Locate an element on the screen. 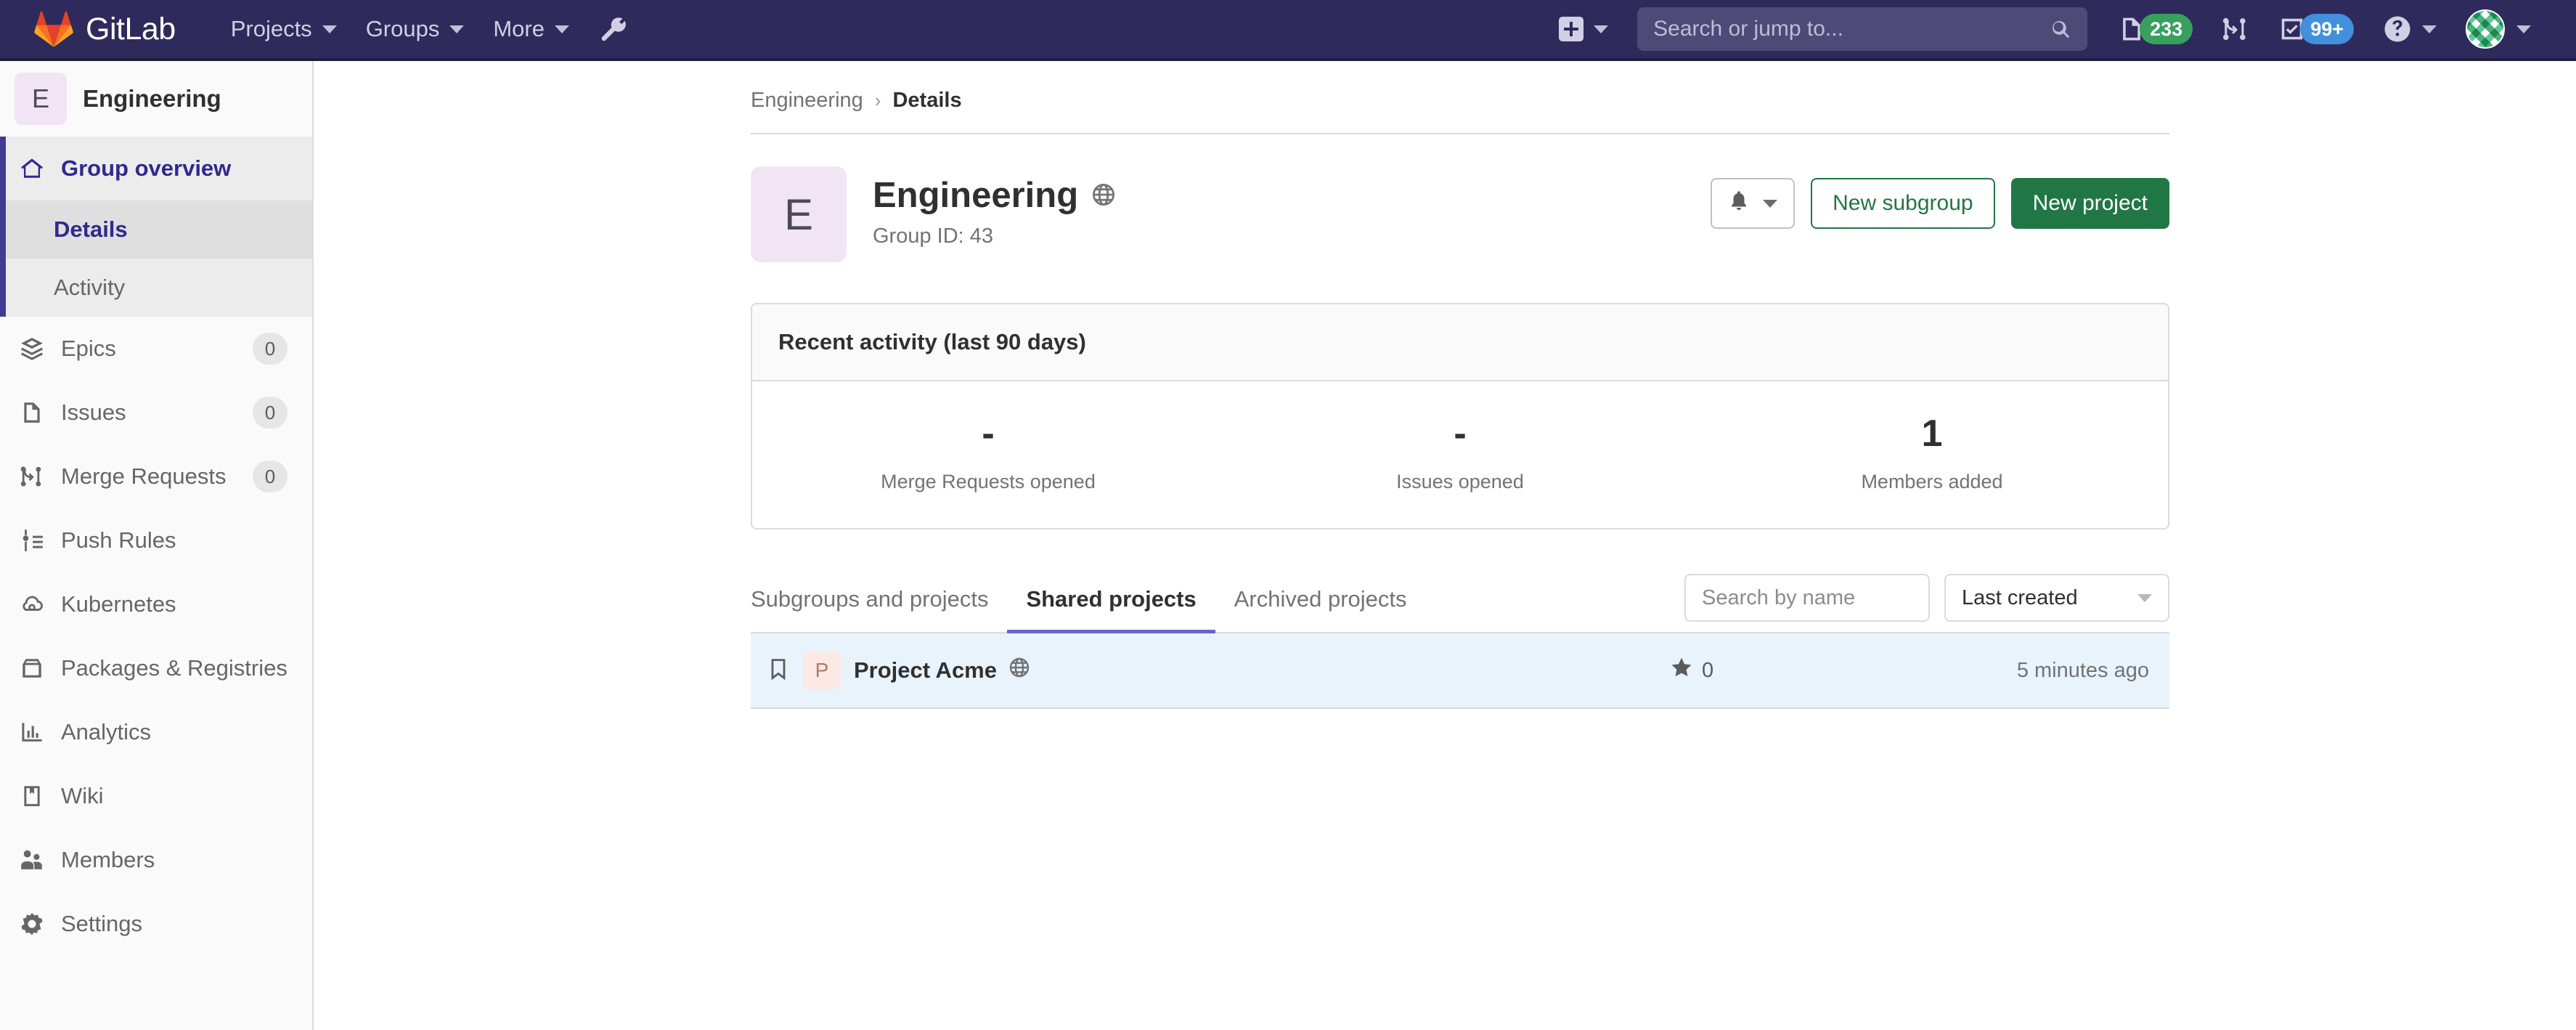  sidebar-item-push-rules: Push Rules is located at coordinates (156, 540).